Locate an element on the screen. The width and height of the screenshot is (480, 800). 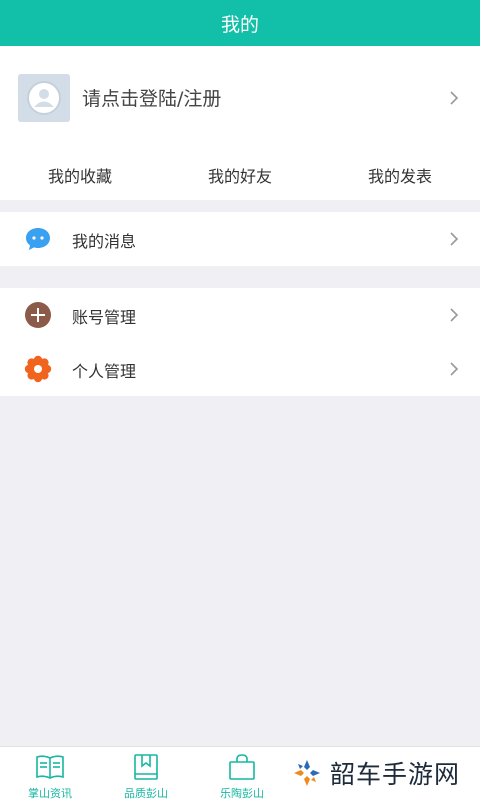
menu-item-account: 账号管理 is located at coordinates (240, 315).